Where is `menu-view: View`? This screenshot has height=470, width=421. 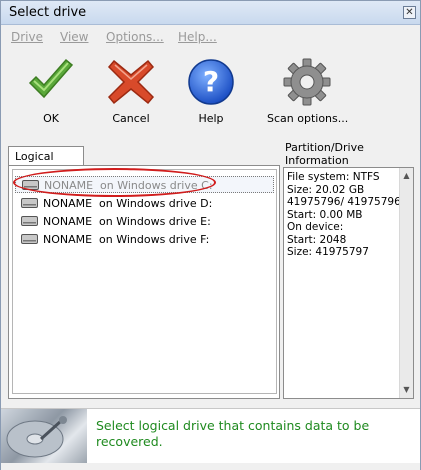
menu-view: View is located at coordinates (74, 37).